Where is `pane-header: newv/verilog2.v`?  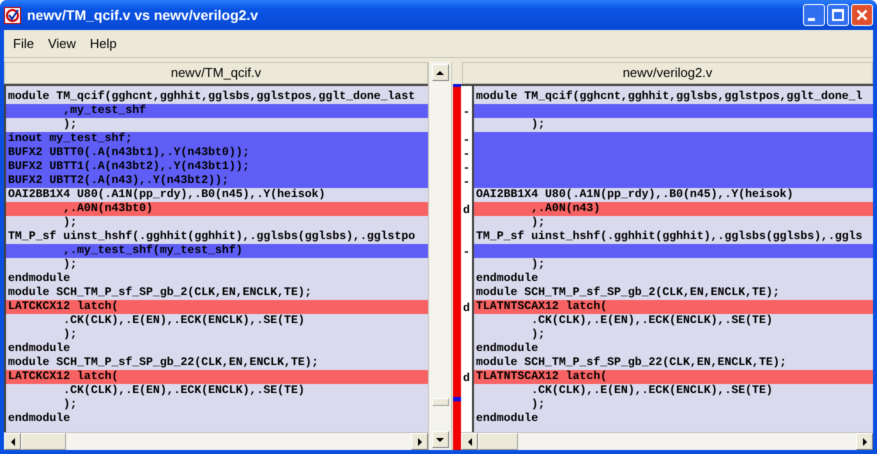
pane-header: newv/verilog2.v is located at coordinates (667, 73).